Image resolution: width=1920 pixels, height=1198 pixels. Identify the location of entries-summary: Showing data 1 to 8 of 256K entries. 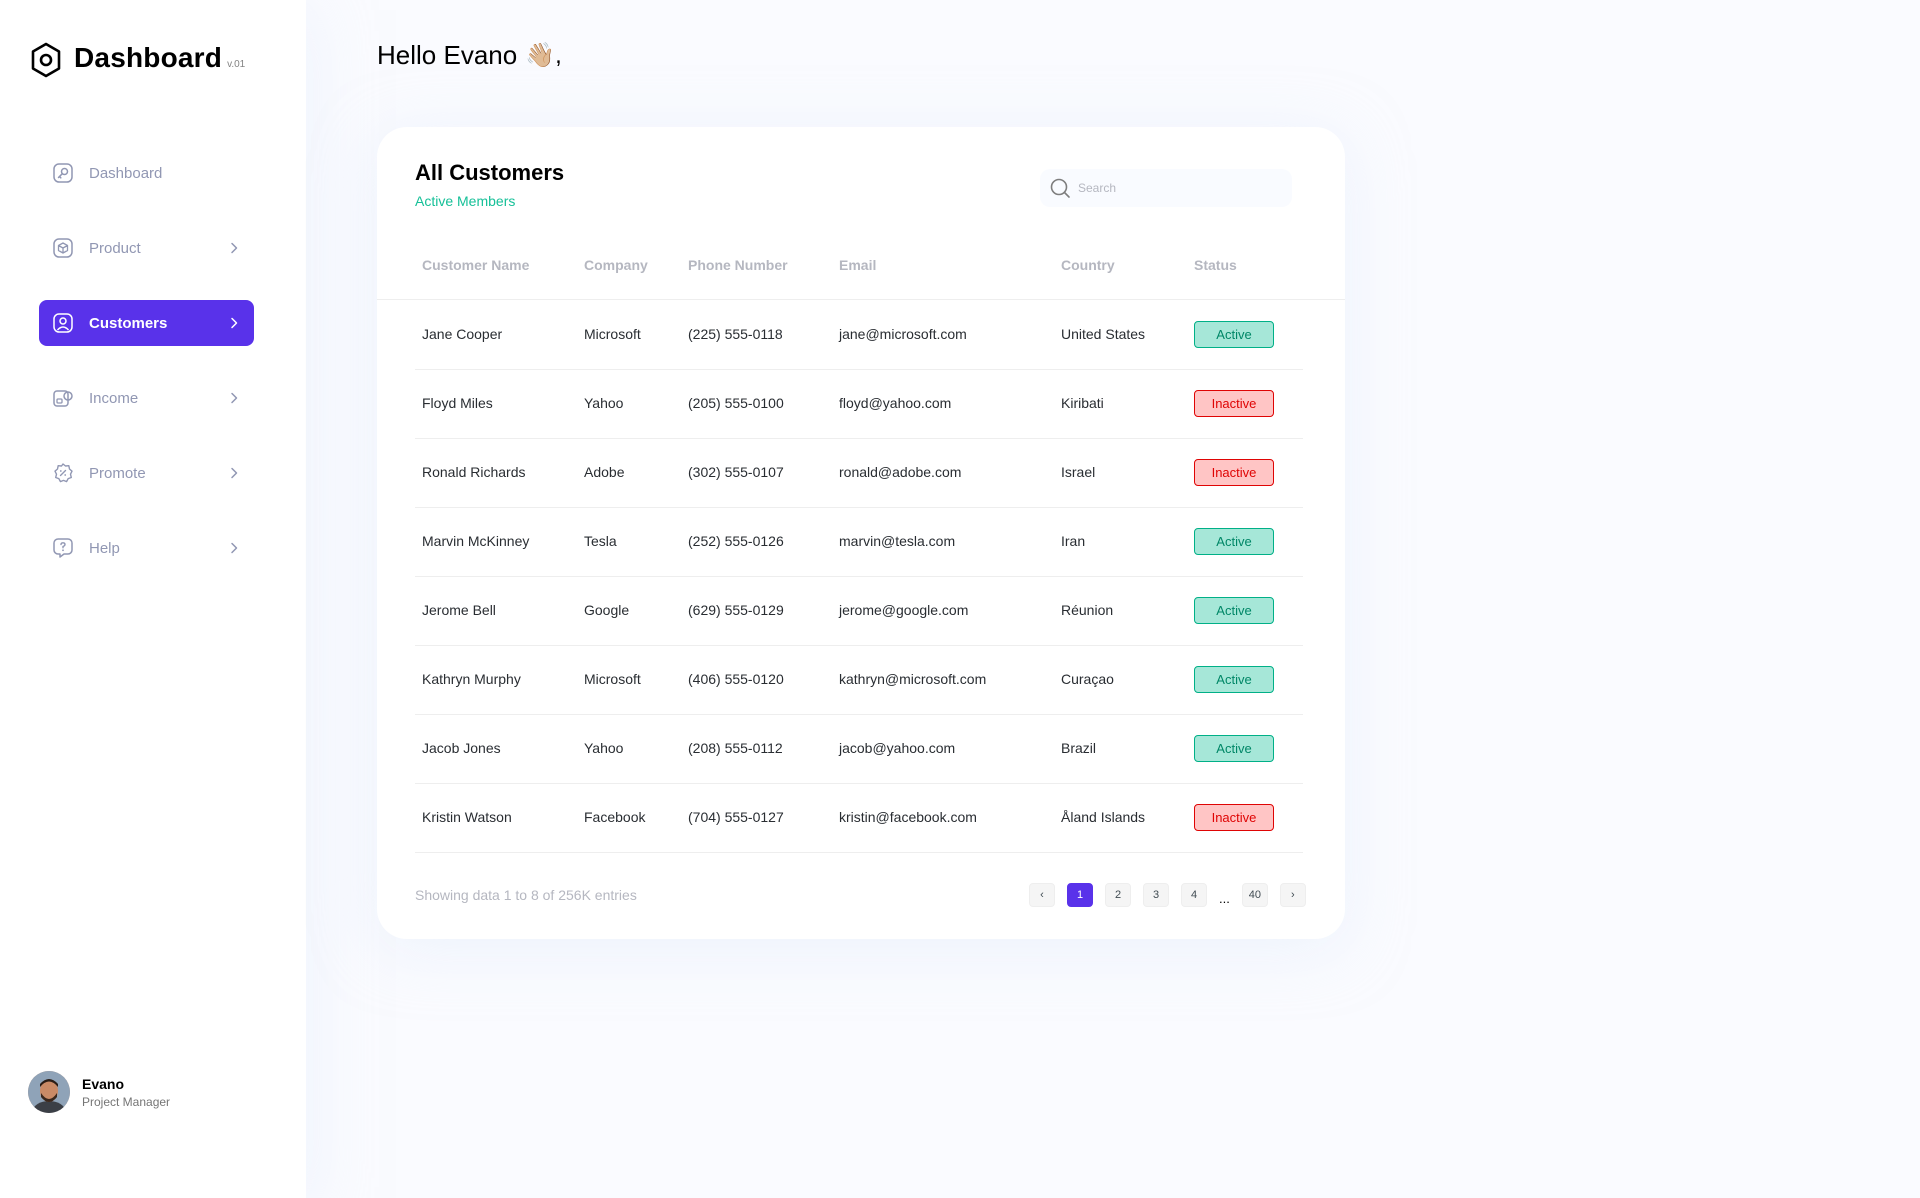
(526, 895).